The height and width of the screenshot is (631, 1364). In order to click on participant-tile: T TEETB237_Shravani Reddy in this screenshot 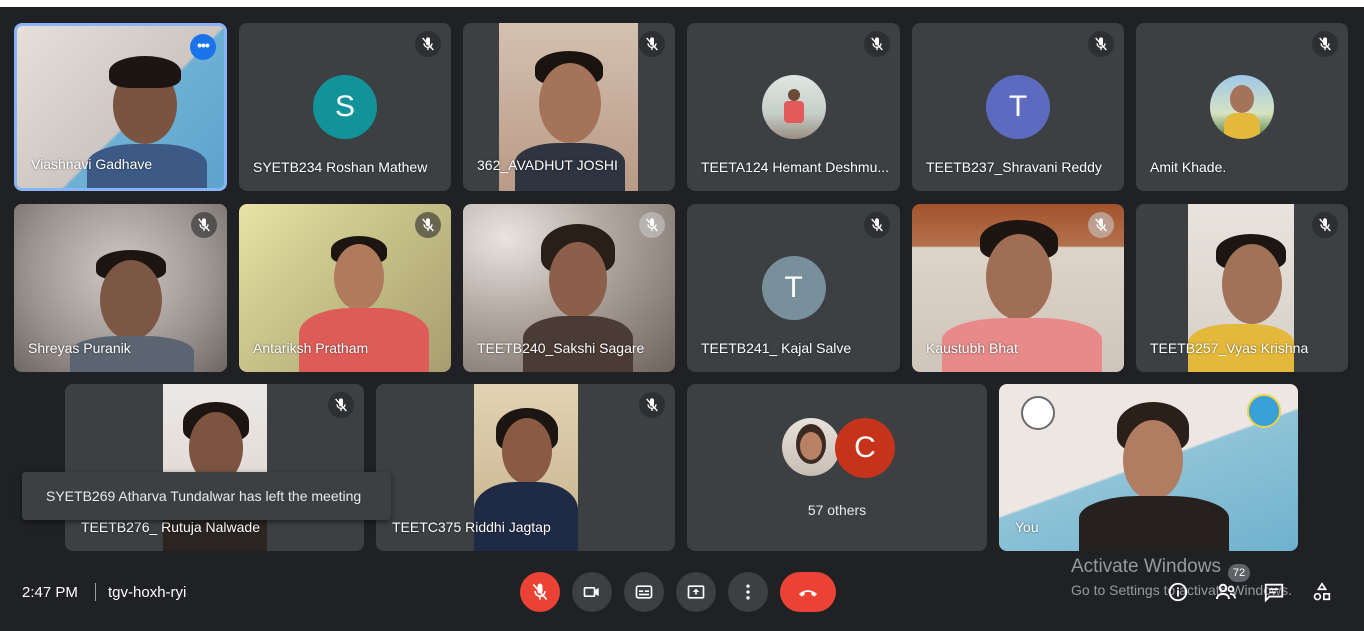, I will do `click(1018, 107)`.